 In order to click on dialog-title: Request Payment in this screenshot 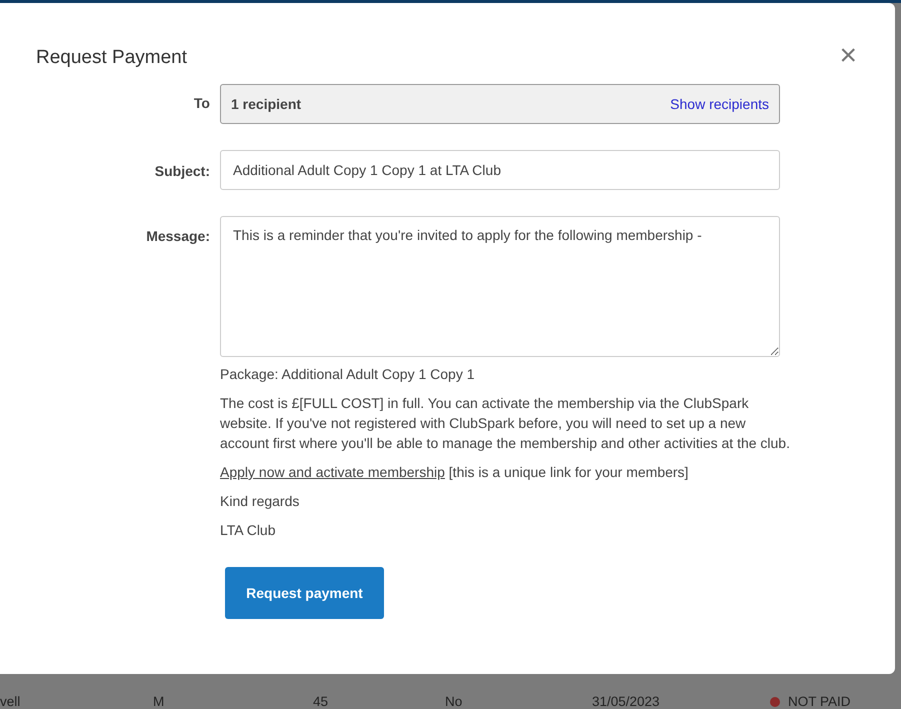, I will do `click(112, 58)`.